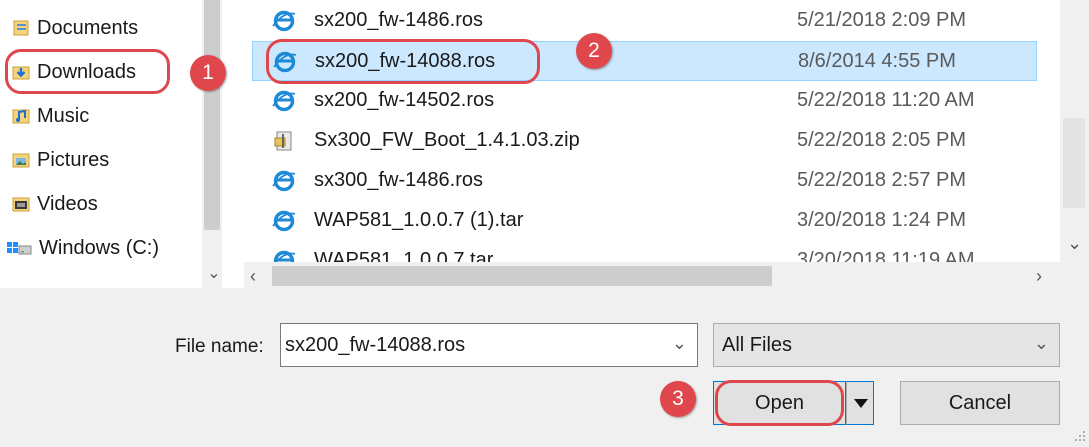  I want to click on file-row: sx300_fw-1486.ros 5/22/2018 2:57 PM, so click(644, 181).